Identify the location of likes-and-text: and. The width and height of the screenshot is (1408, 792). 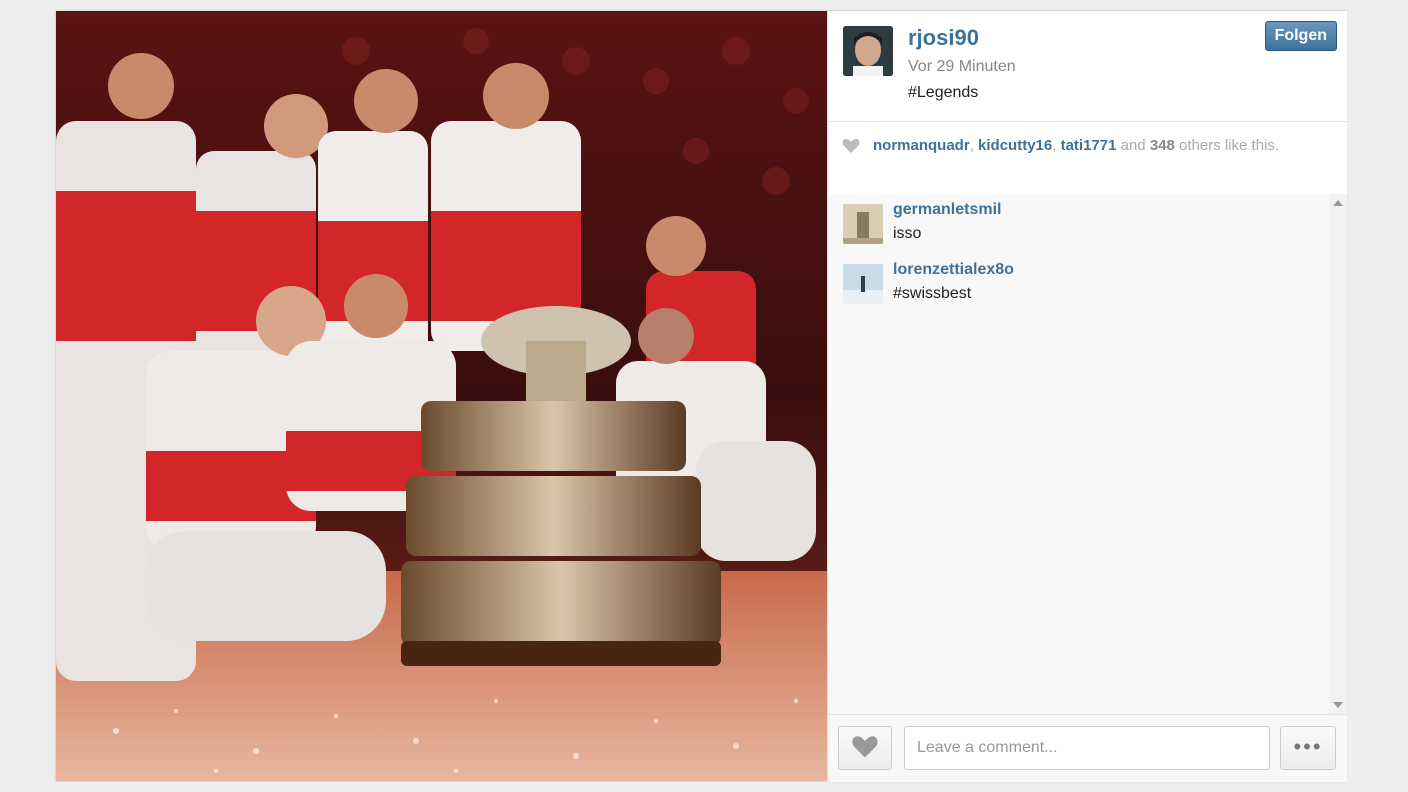
(1133, 145).